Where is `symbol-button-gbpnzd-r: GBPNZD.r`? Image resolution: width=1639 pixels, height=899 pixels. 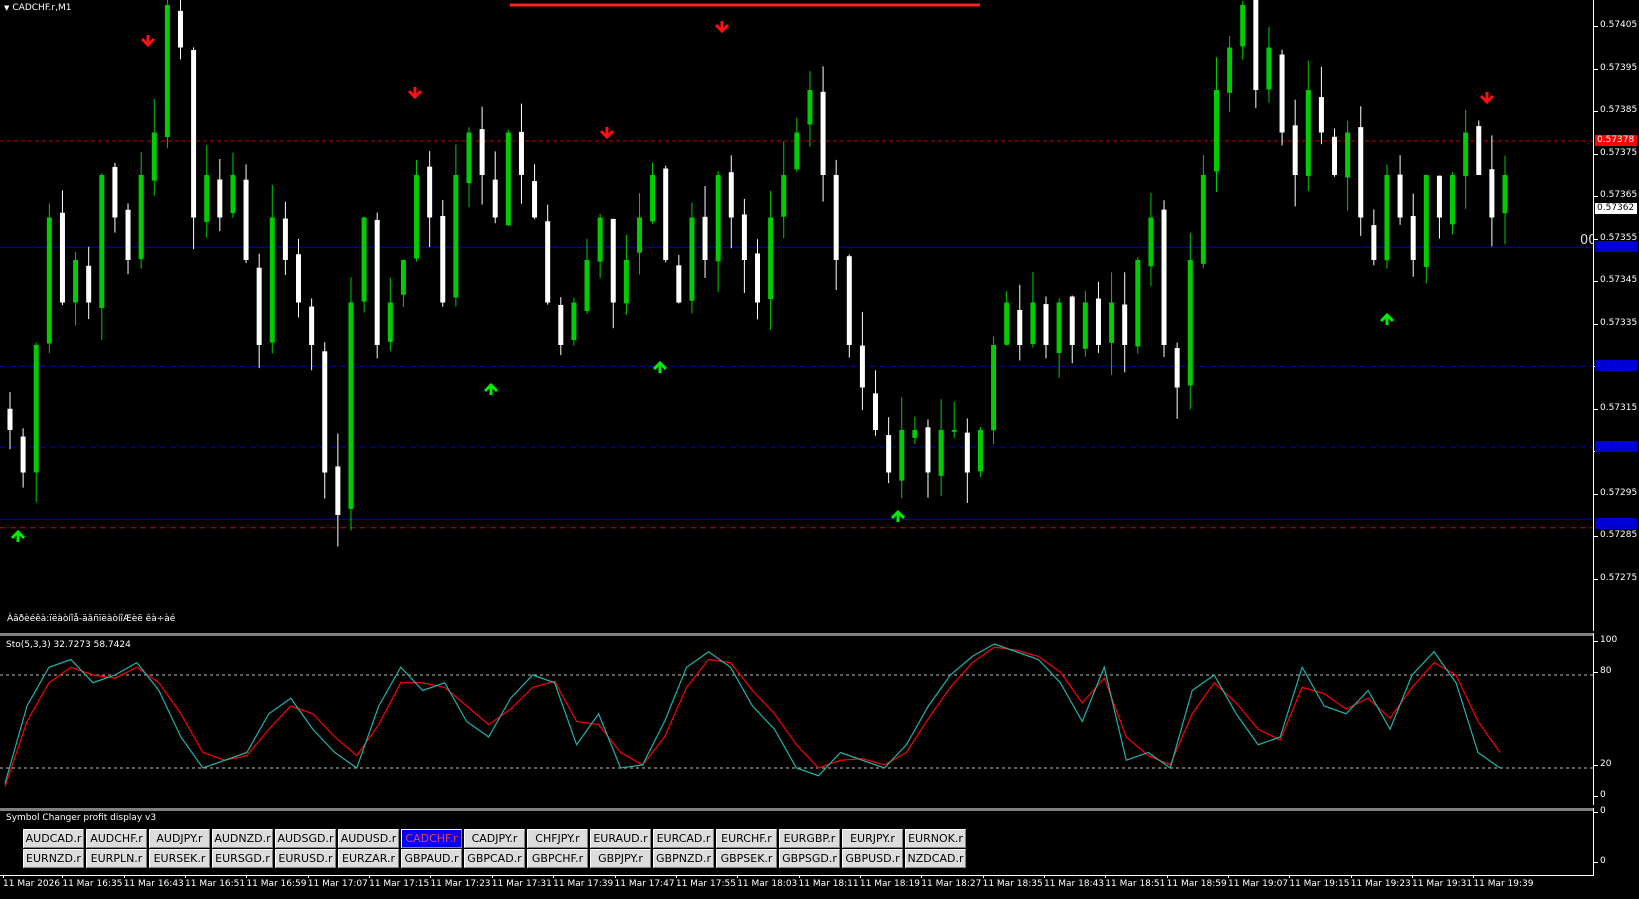
symbol-button-gbpnzd-r: GBPNZD.r is located at coordinates (683, 858).